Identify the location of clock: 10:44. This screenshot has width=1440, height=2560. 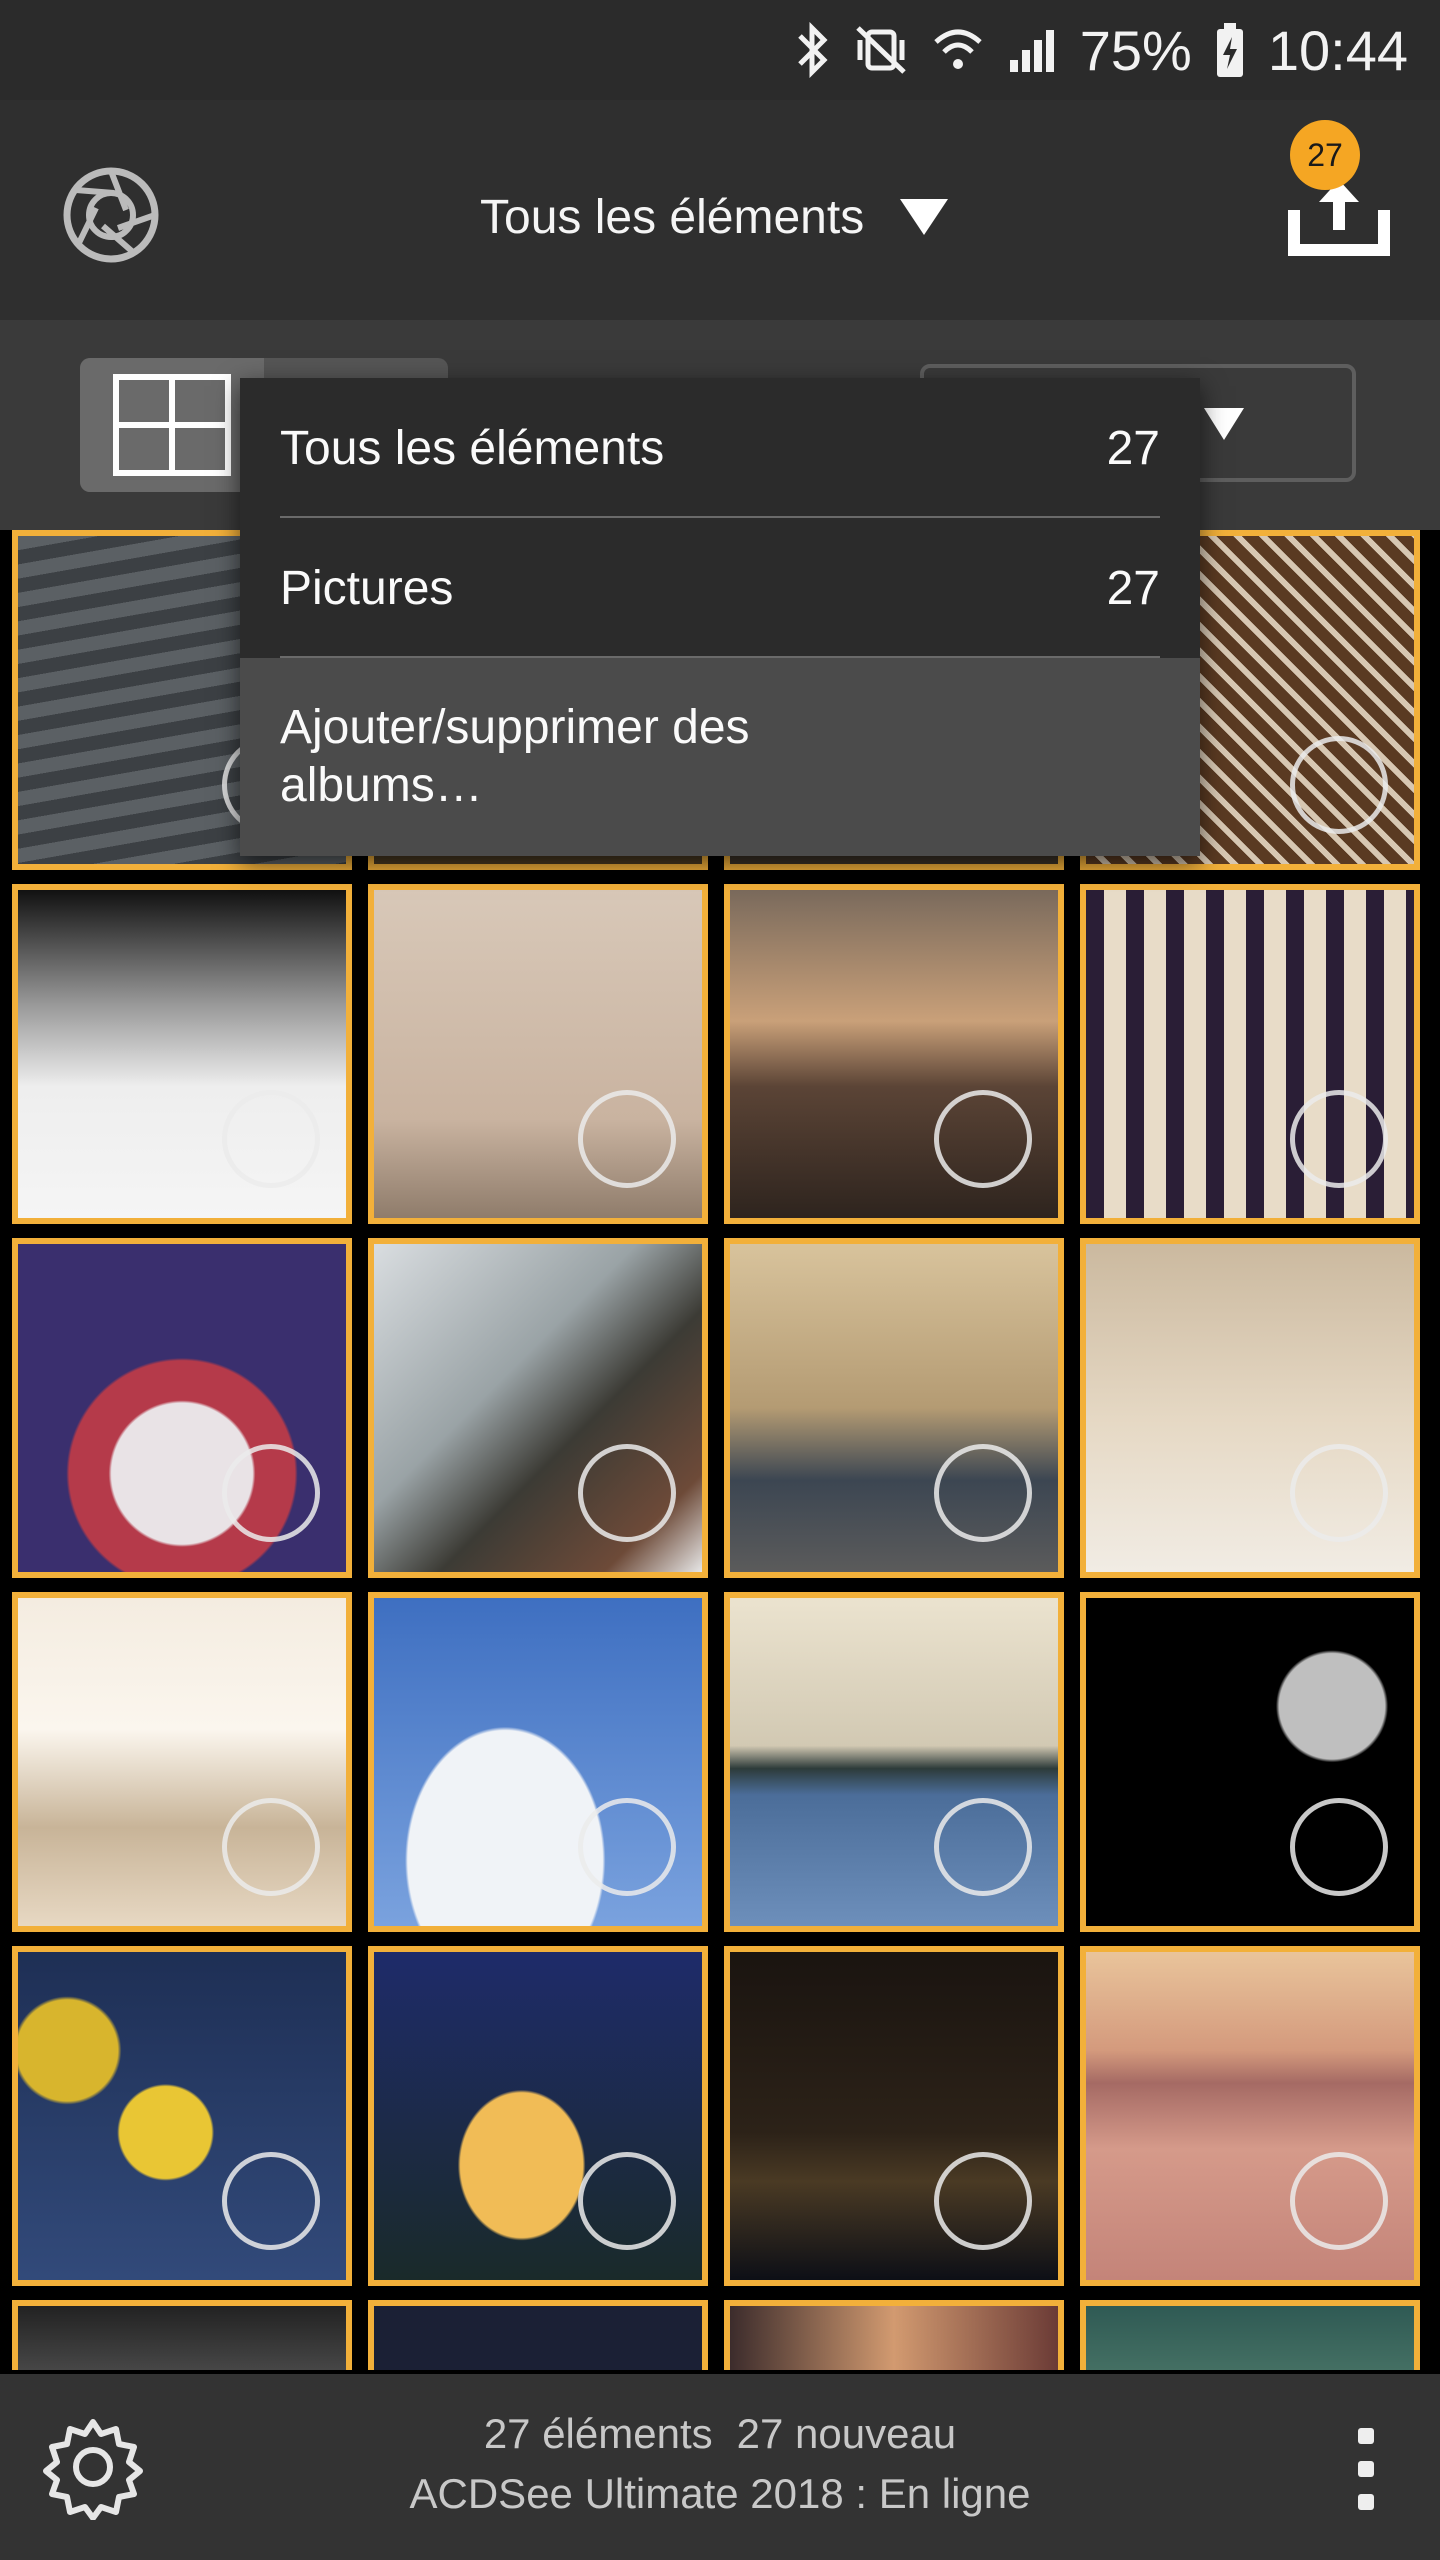
(1337, 50).